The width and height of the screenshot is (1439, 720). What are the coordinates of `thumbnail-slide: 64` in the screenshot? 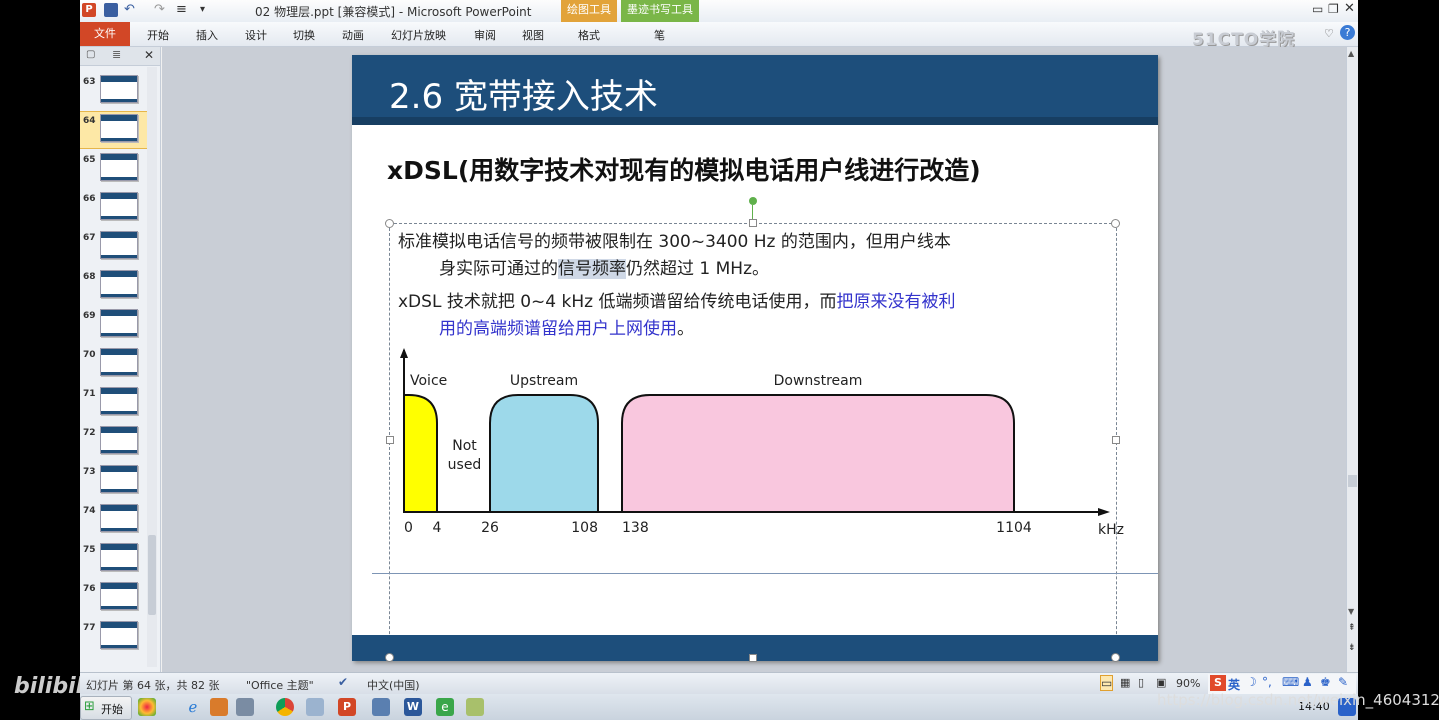 It's located at (115, 130).